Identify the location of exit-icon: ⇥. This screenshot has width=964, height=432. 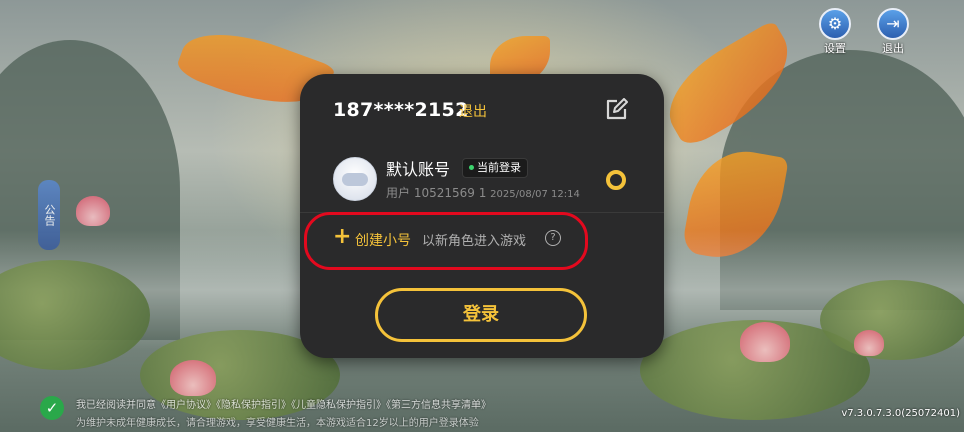
(893, 24).